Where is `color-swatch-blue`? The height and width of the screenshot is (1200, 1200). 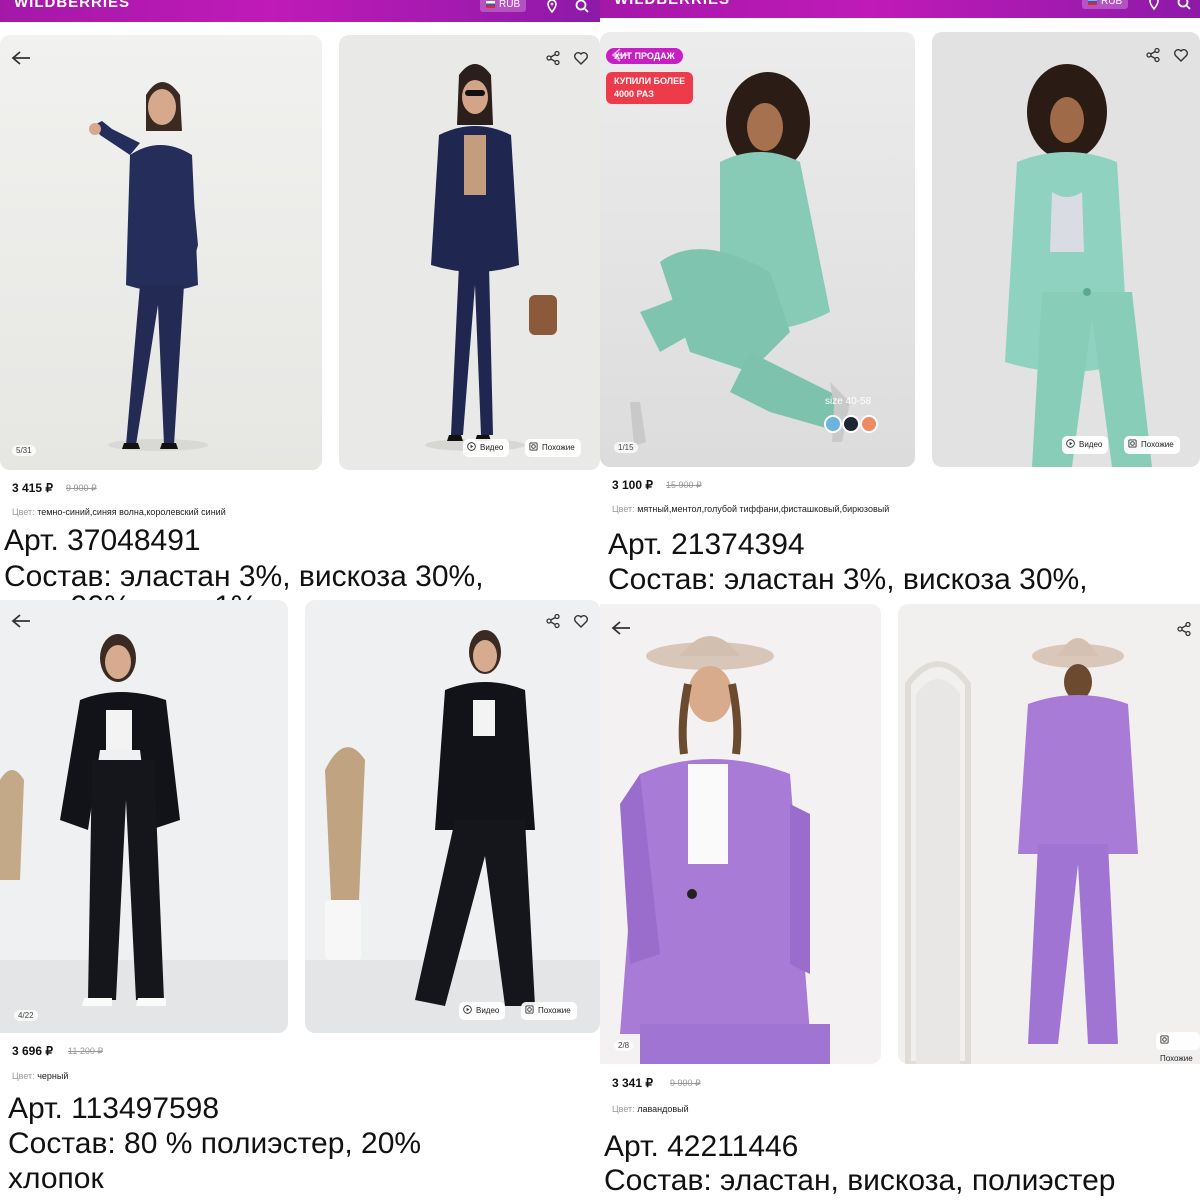
color-swatch-blue is located at coordinates (833, 424).